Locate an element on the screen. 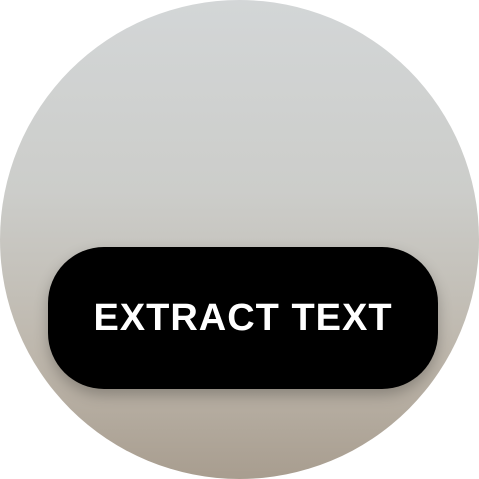  extract-text-button-label: EXTRACT TEXT is located at coordinates (243, 317).